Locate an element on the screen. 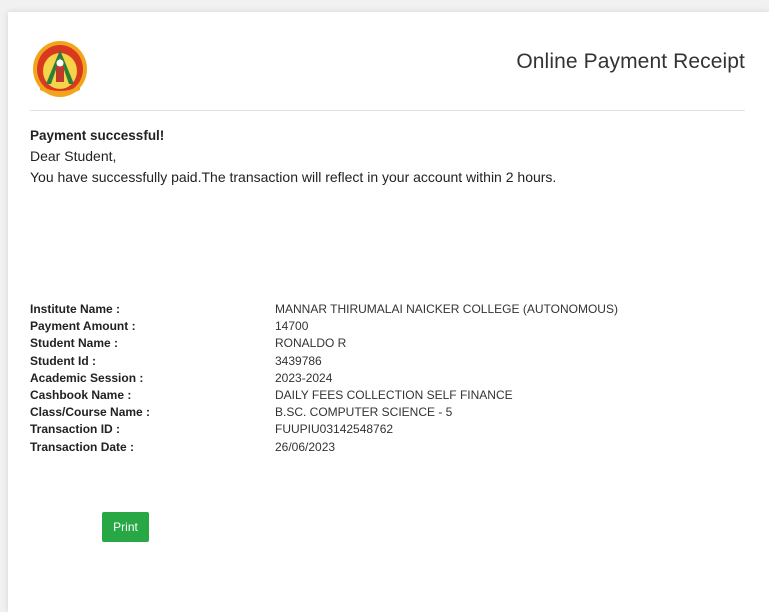  detail-value: RONALDO R is located at coordinates (311, 343).